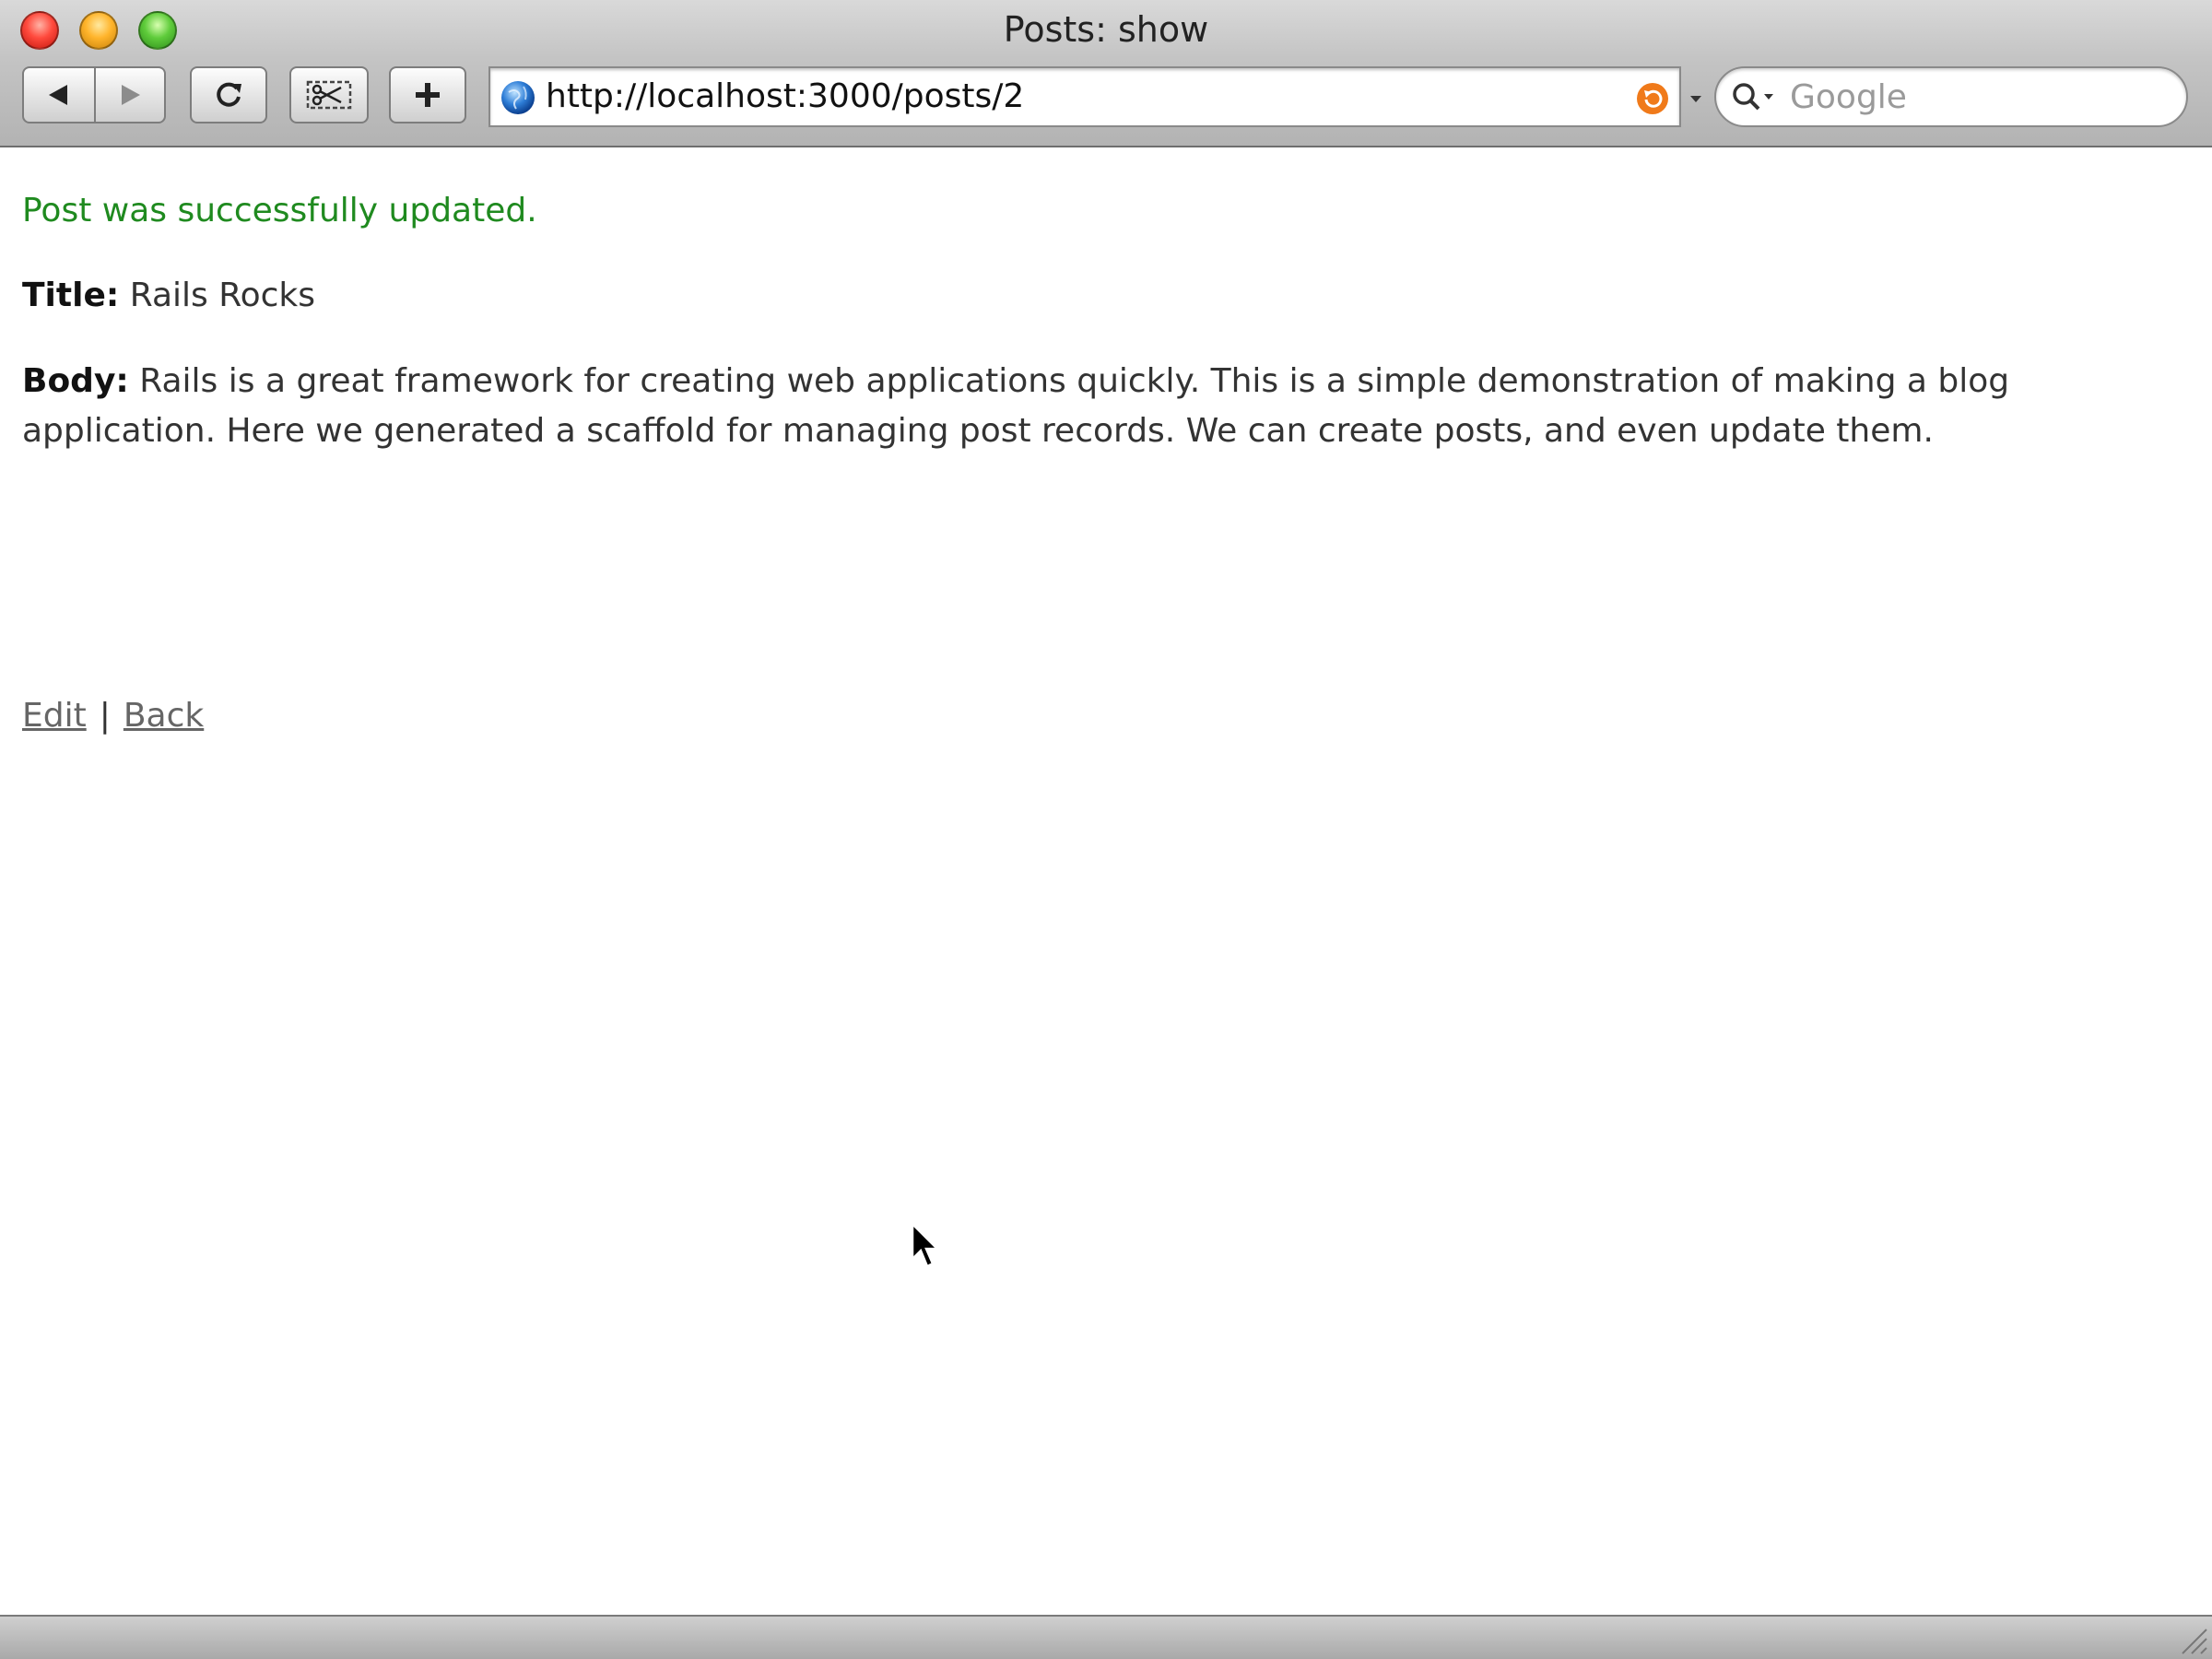 The width and height of the screenshot is (2212, 1659). What do you see at coordinates (279, 210) in the screenshot?
I see `flash-notice: Post was successfully updated.` at bounding box center [279, 210].